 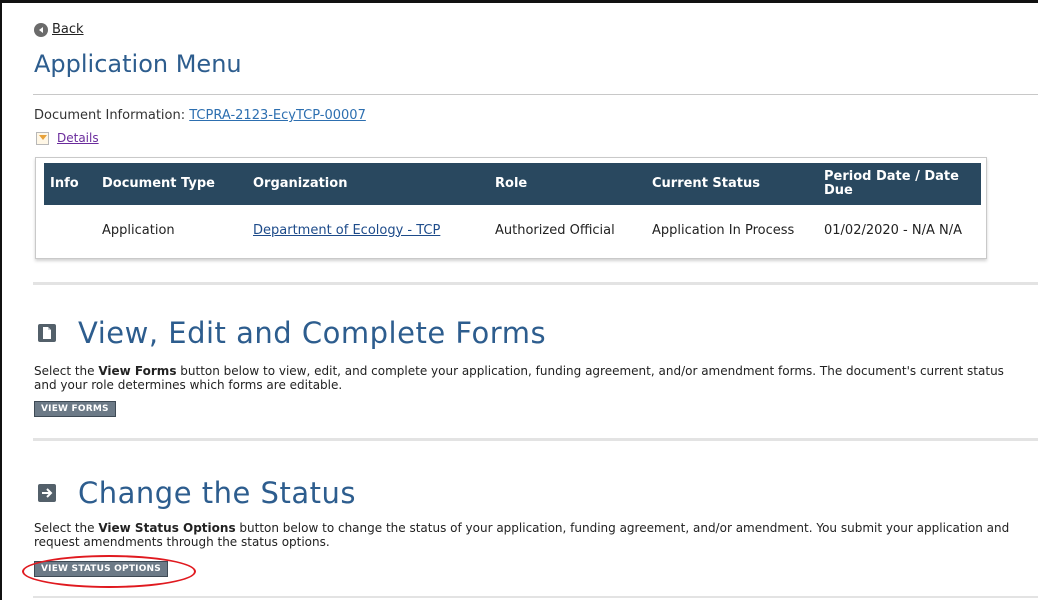 I want to click on cell-role: Authorized Official, so click(x=555, y=230).